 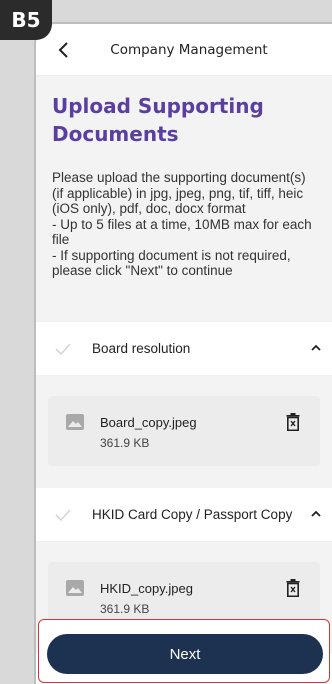 What do you see at coordinates (64, 50) in the screenshot?
I see `chevron-left-icon` at bounding box center [64, 50].